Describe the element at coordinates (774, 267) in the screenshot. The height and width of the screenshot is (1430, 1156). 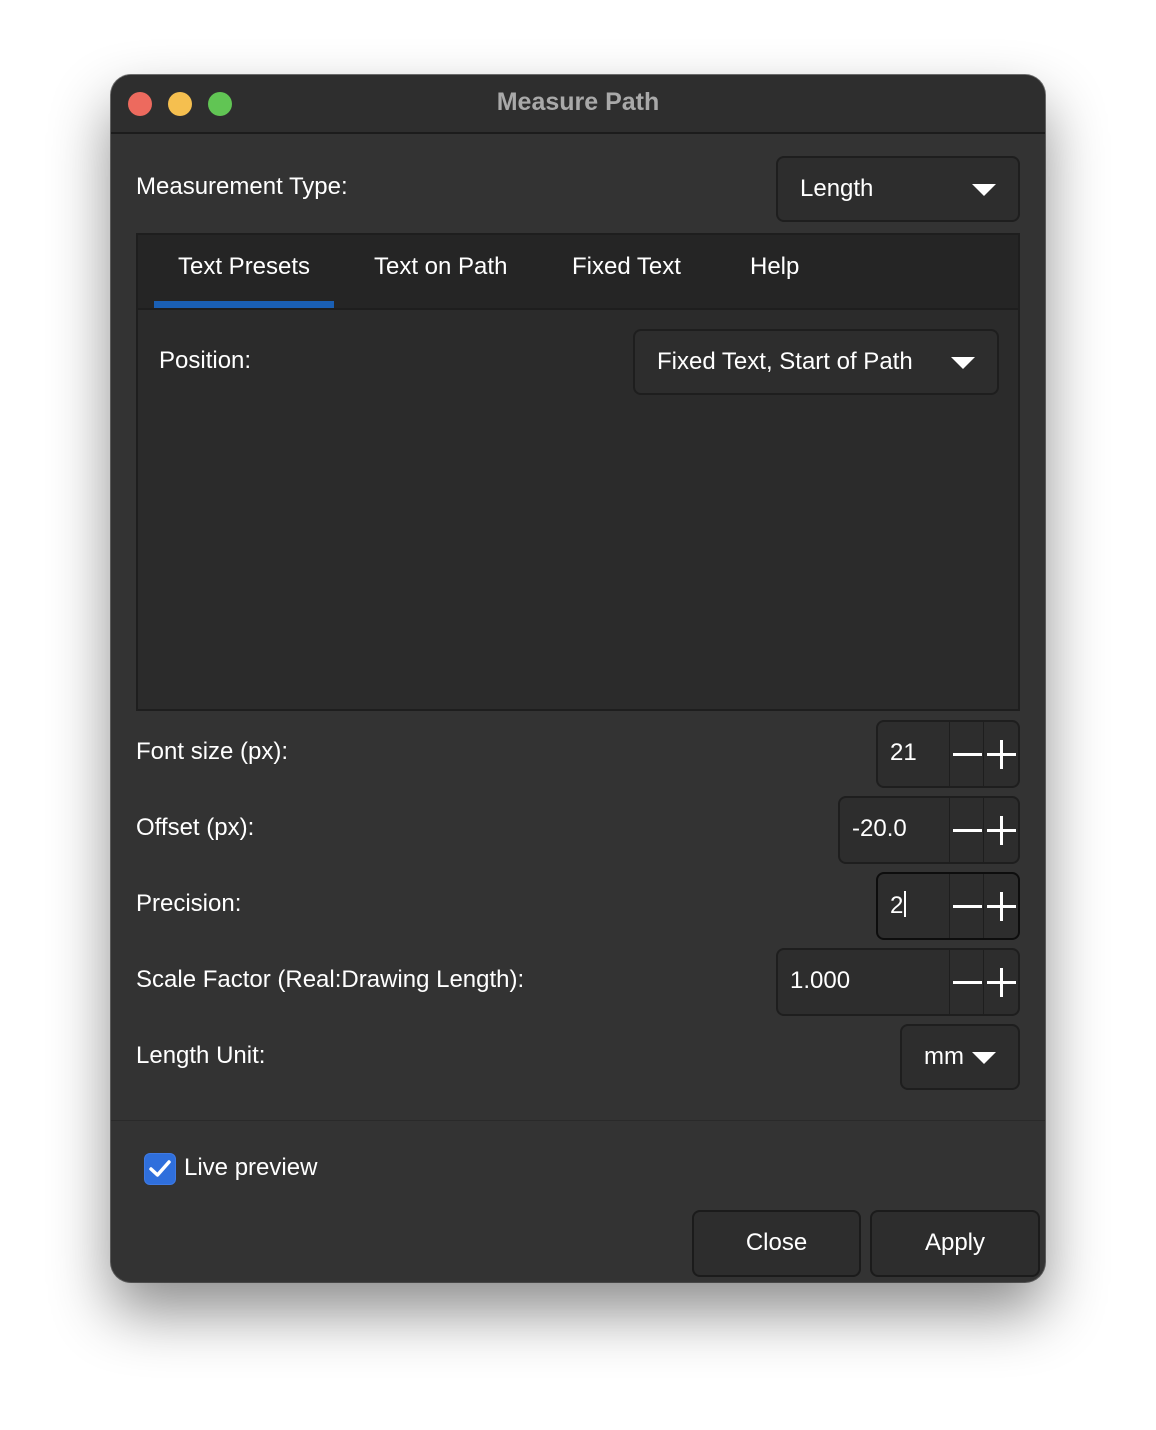
I see `tab-help: Help` at that location.